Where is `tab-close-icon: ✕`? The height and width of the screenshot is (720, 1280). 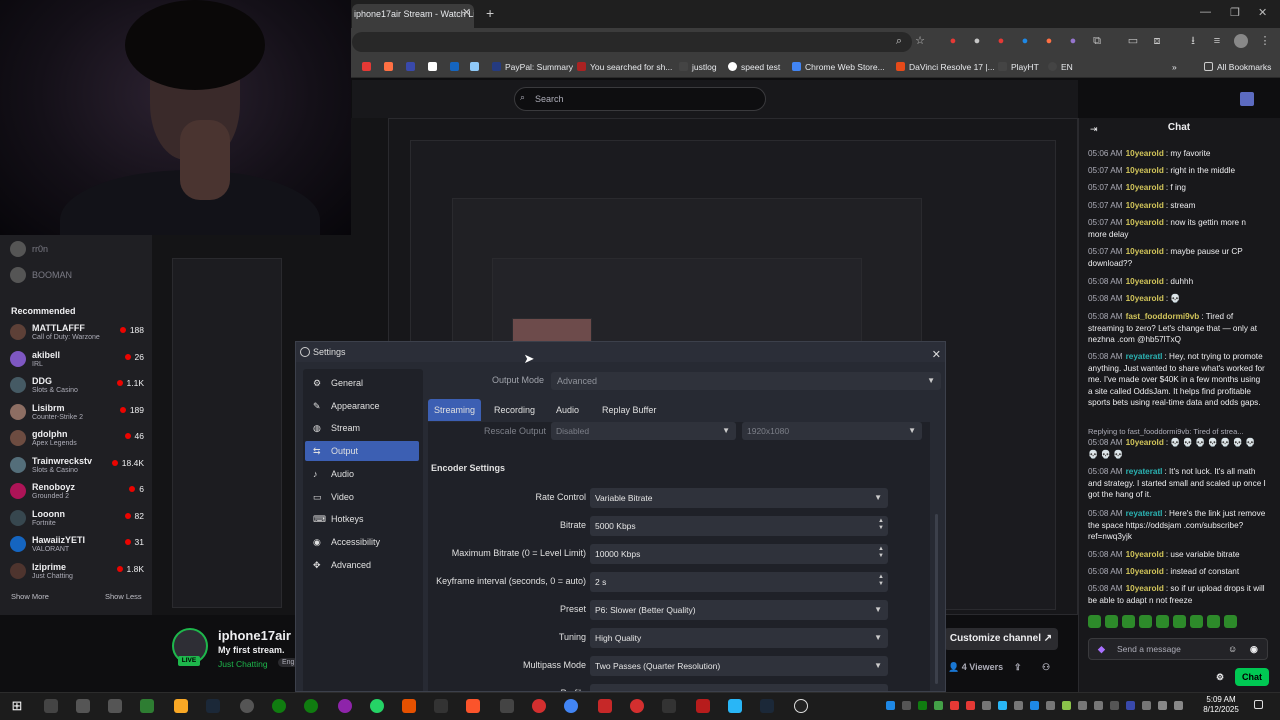
tab-close-icon: ✕ is located at coordinates (466, 12).